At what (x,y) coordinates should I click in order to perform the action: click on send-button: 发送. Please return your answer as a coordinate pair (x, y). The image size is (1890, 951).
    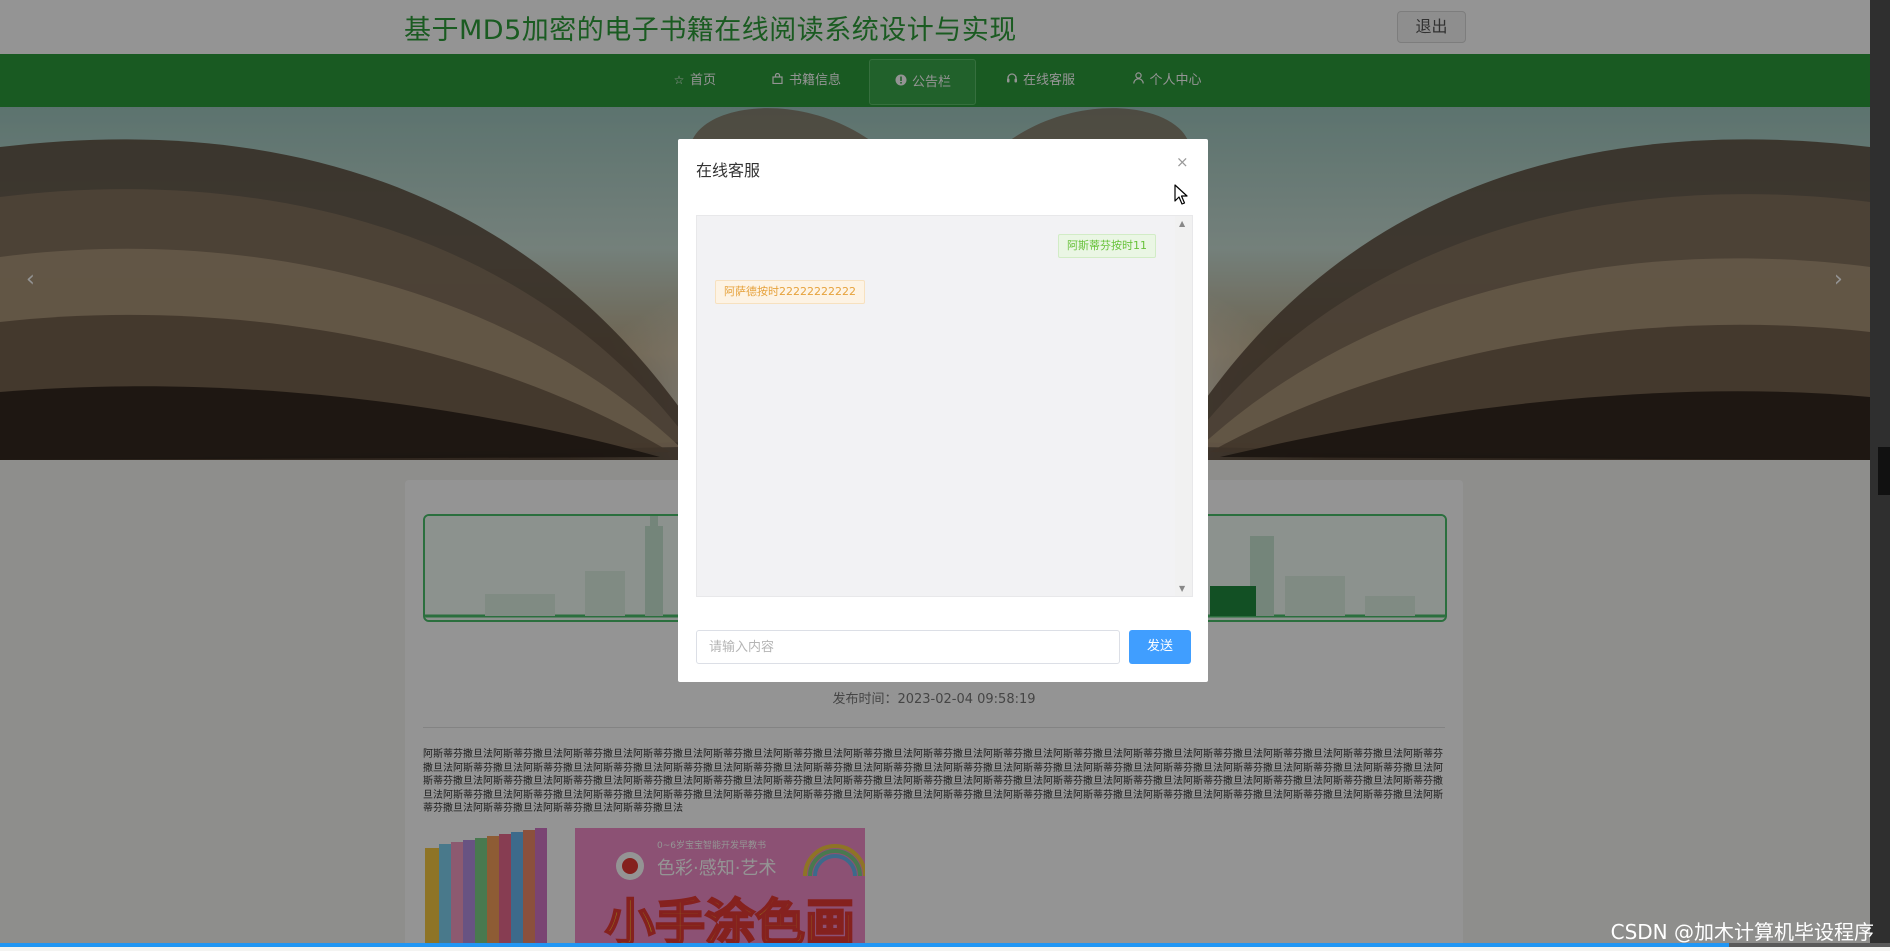
    Looking at the image, I should click on (1160, 647).